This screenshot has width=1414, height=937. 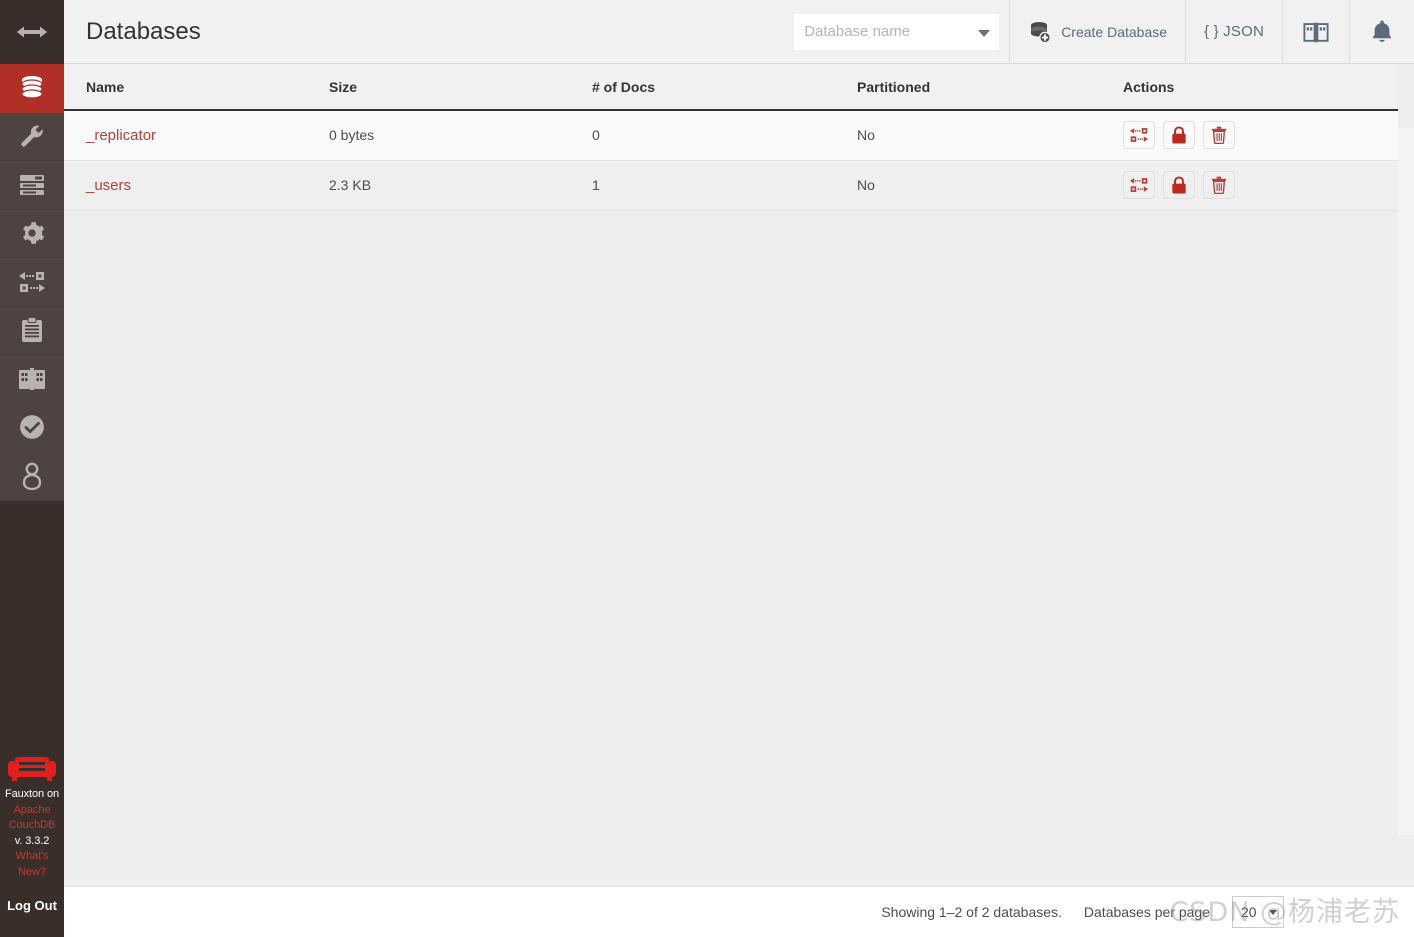 I want to click on gear-icon, so click(x=34, y=233).